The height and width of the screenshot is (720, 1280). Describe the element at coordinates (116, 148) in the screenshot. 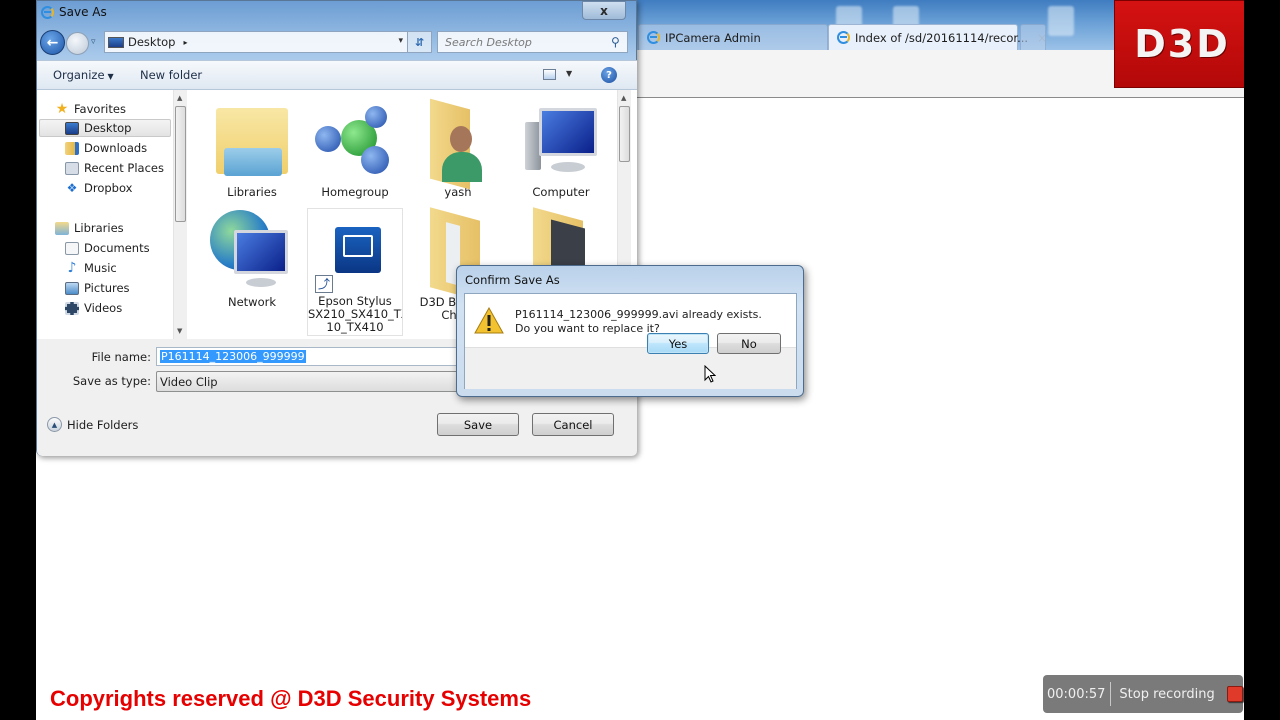

I see `nav-label: Downloads` at that location.